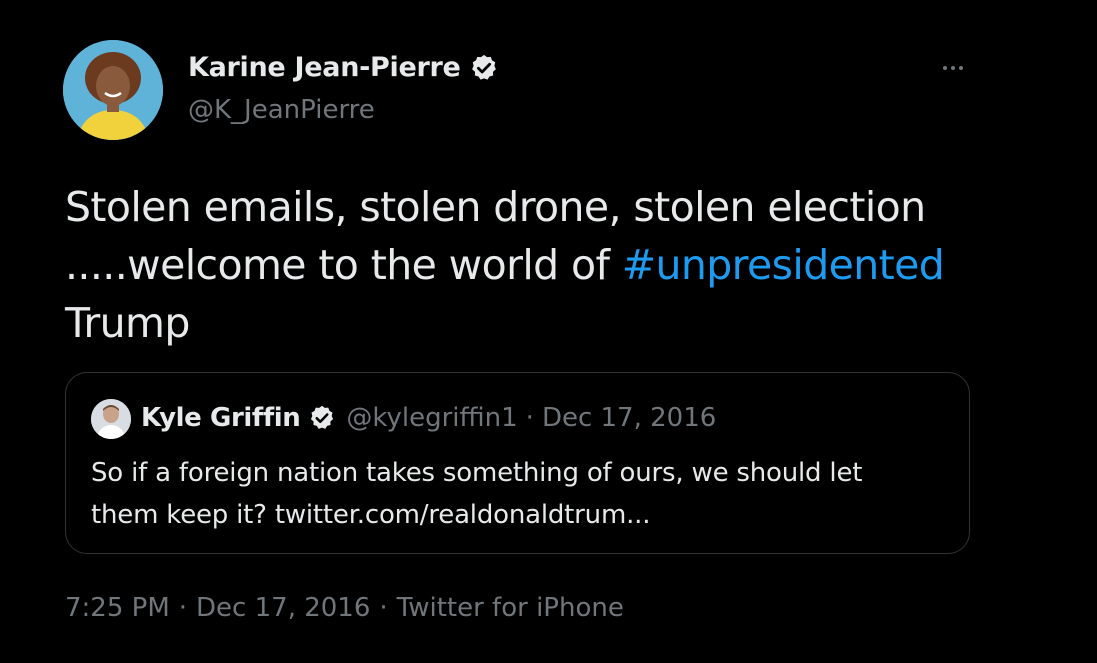 The image size is (1097, 663). Describe the element at coordinates (343, 265) in the screenshot. I see `tweet-text-line-2-prefix: .....welcome to the world of` at that location.